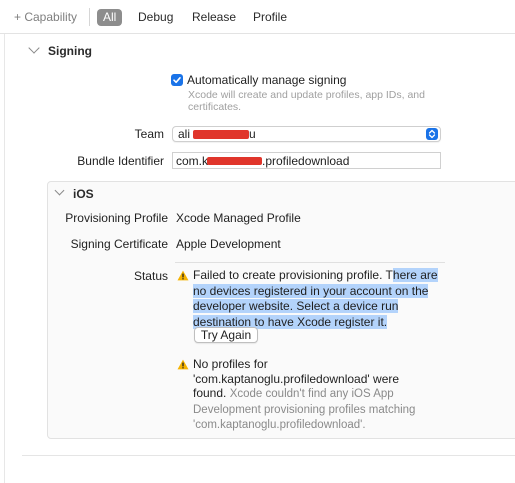 This screenshot has width=515, height=483. Describe the element at coordinates (192, 161) in the screenshot. I see `bundle-identifier-prefix: com.k` at that location.